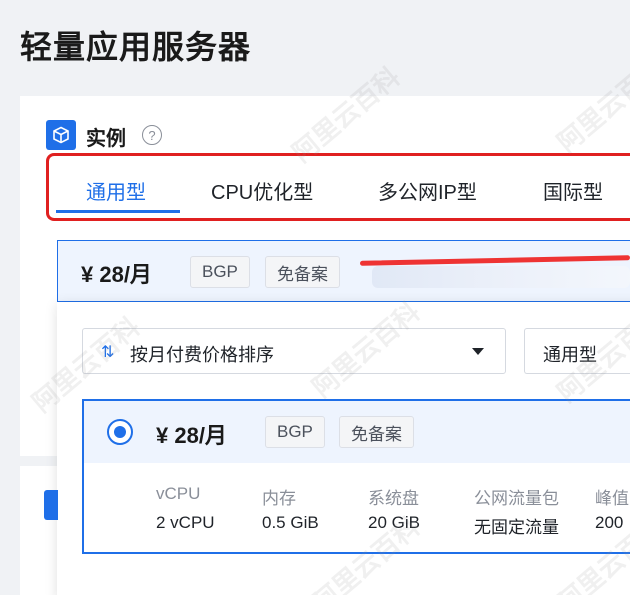  Describe the element at coordinates (178, 493) in the screenshot. I see `spec-label: vCPU` at that location.